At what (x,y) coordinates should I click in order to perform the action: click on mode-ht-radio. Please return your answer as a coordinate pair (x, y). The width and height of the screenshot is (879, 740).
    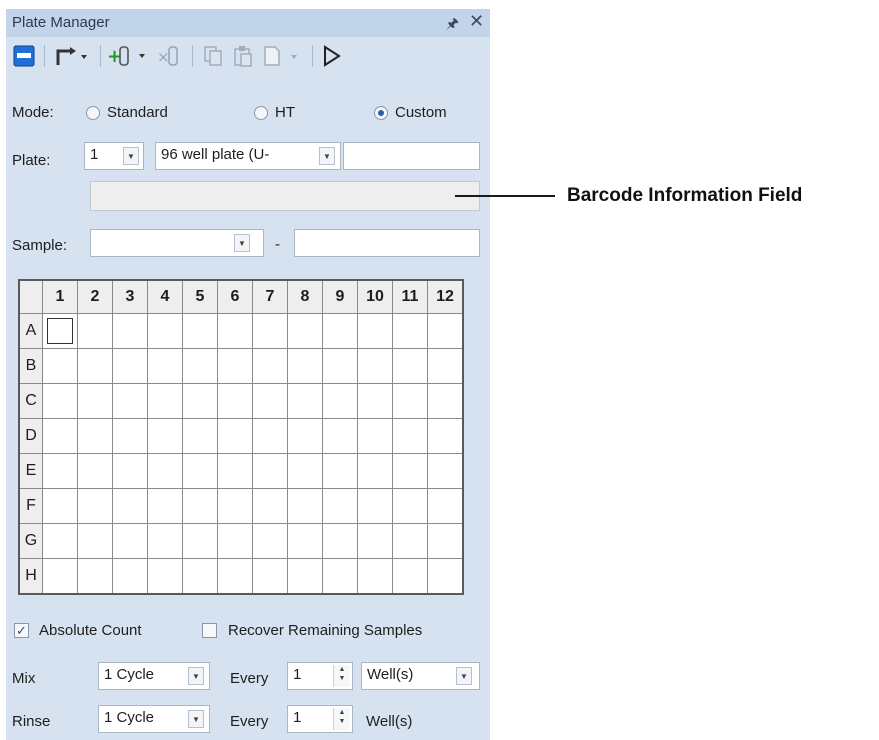
    Looking at the image, I should click on (261, 113).